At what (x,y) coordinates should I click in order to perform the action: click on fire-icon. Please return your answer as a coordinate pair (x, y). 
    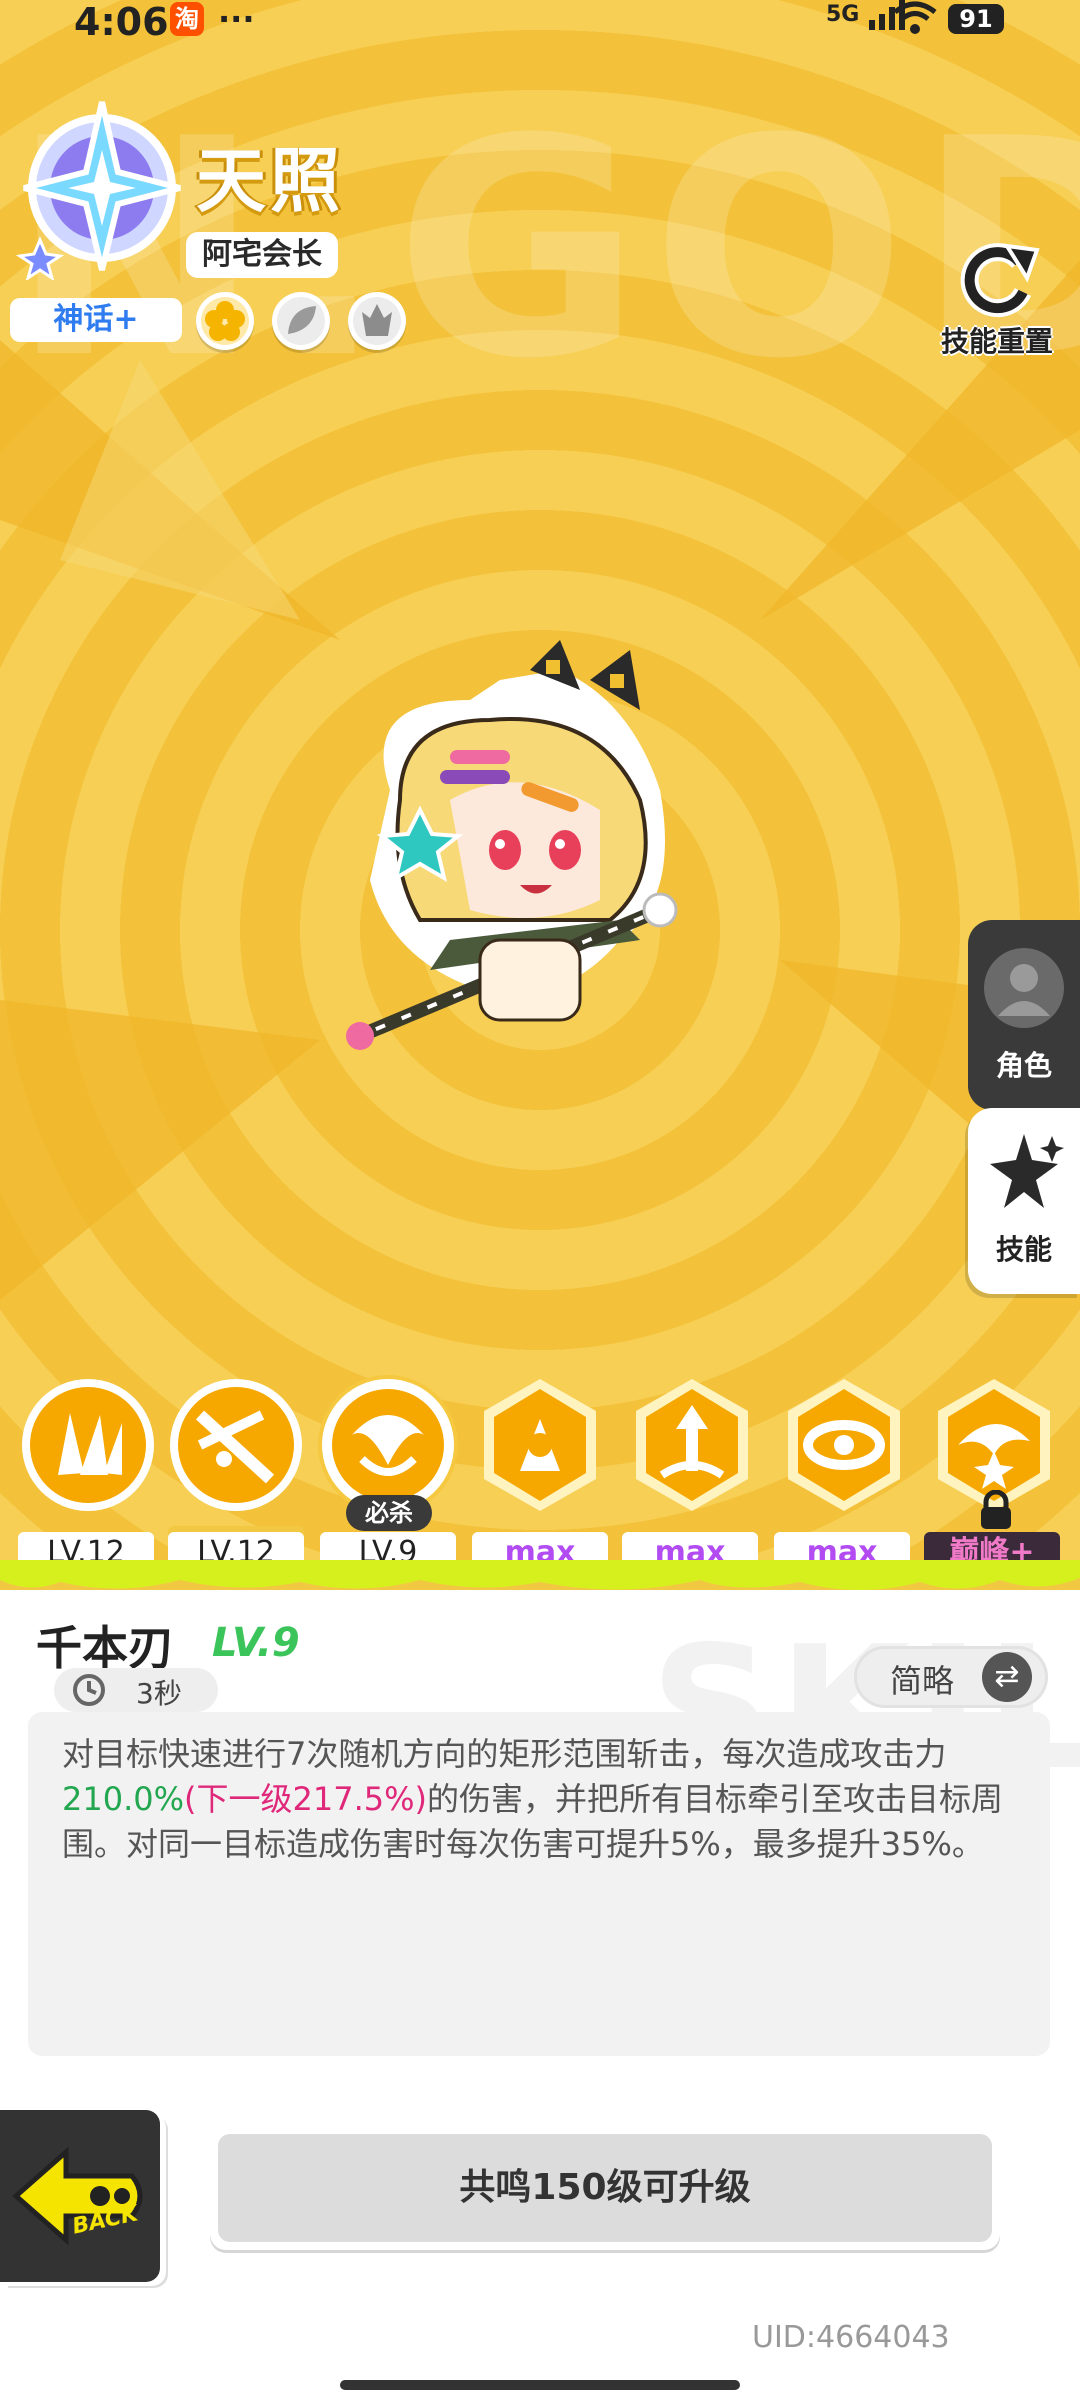
    Looking at the image, I should click on (377, 321).